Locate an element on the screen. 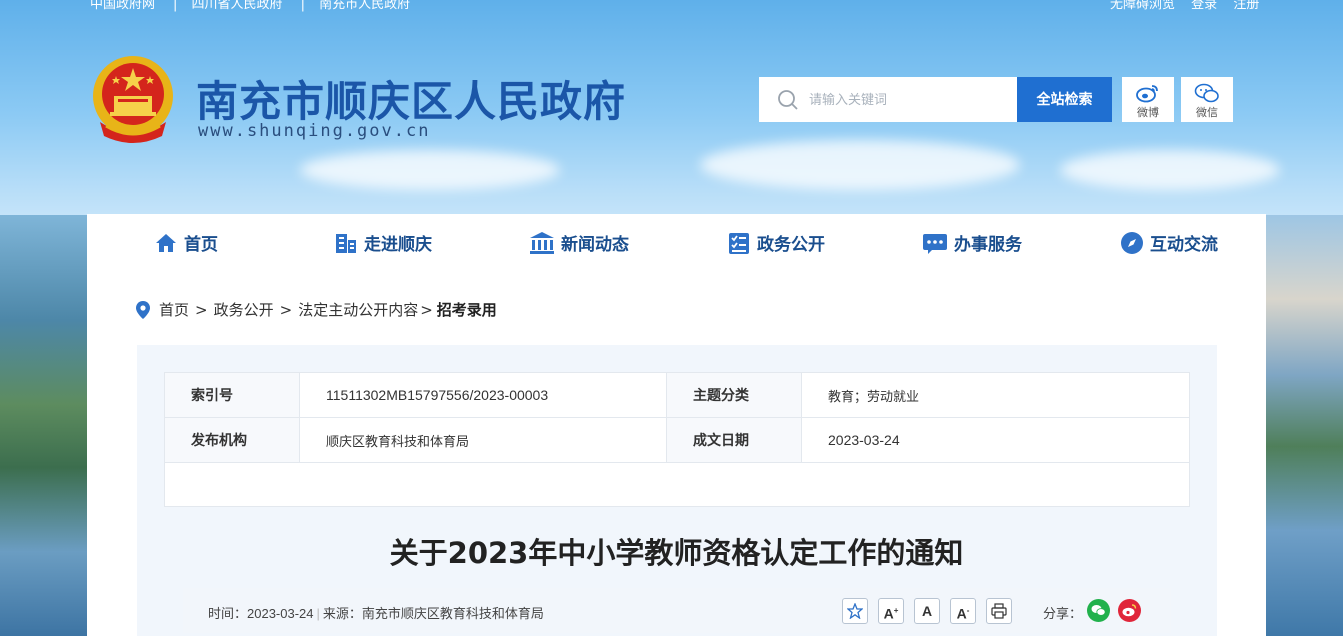 This screenshot has width=1343, height=636. search-icon is located at coordinates (788, 99).